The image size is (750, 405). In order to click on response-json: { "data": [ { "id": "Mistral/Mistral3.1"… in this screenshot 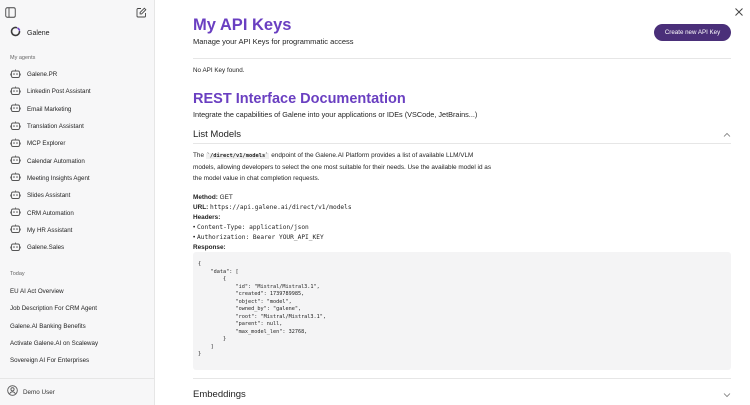, I will do `click(262, 309)`.